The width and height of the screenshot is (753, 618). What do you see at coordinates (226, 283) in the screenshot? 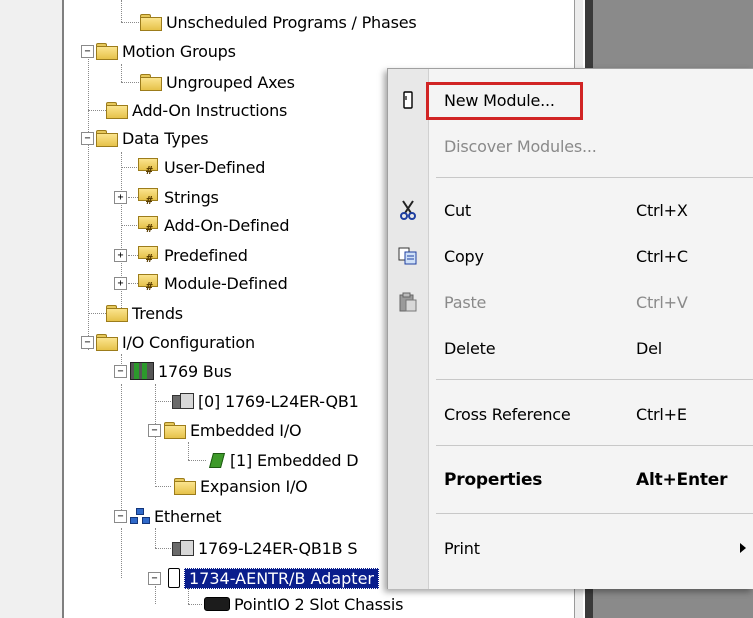
I see `tree-item-label: Module-Defined` at bounding box center [226, 283].